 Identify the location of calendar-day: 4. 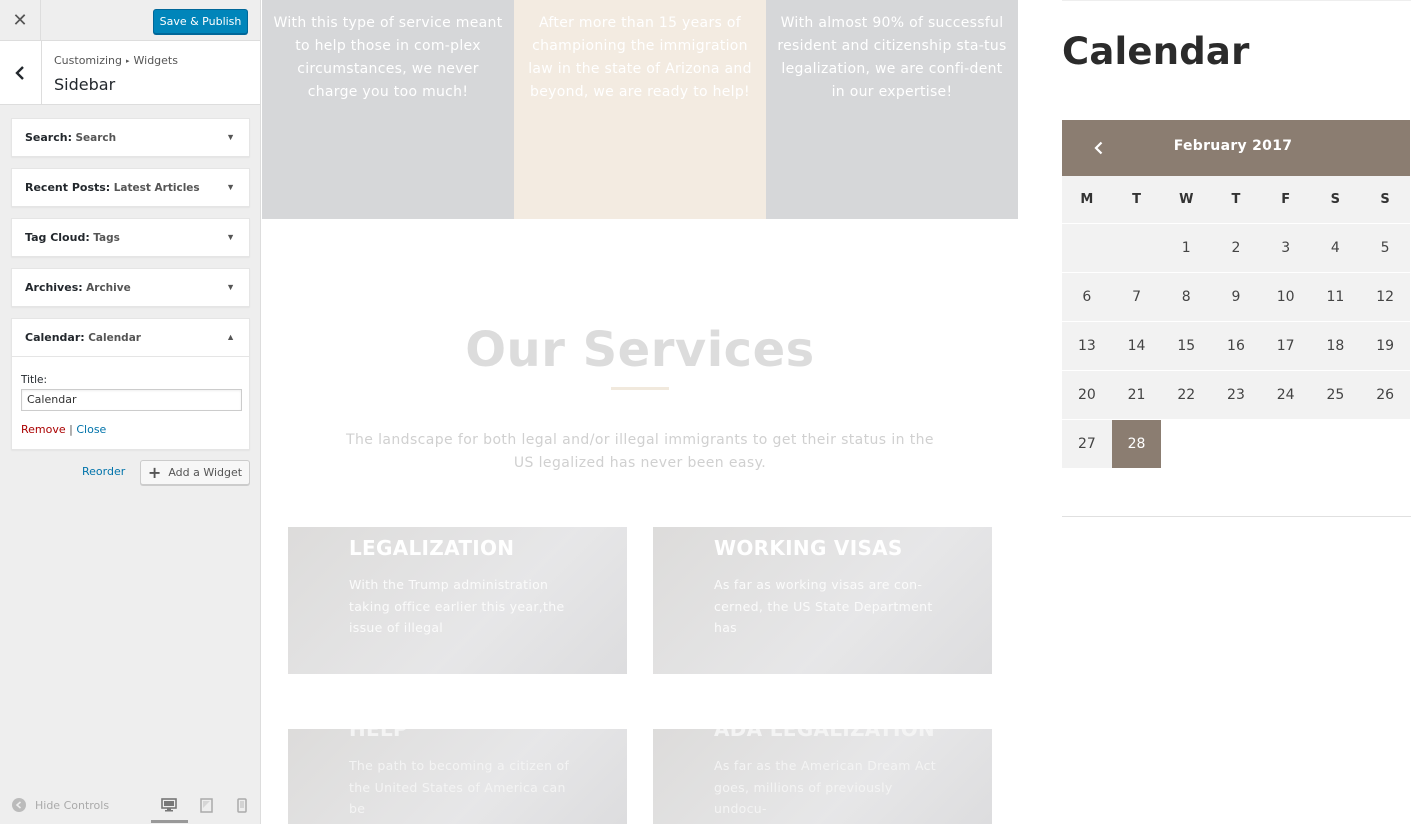
(1335, 247).